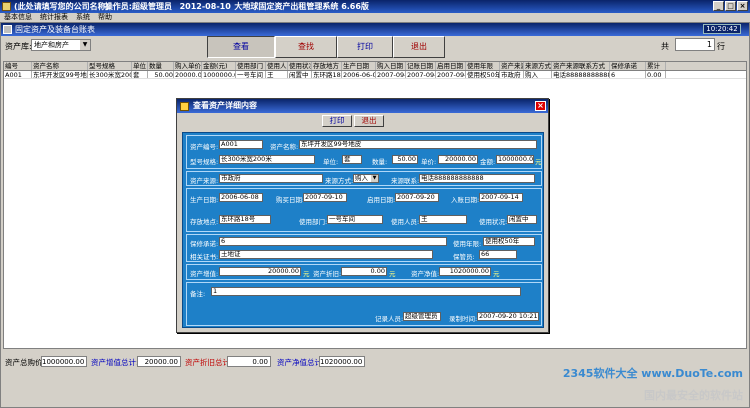 The height and width of the screenshot is (408, 750). Describe the element at coordinates (204, 244) in the screenshot. I see `warranty-label: 保修承诺:` at that location.